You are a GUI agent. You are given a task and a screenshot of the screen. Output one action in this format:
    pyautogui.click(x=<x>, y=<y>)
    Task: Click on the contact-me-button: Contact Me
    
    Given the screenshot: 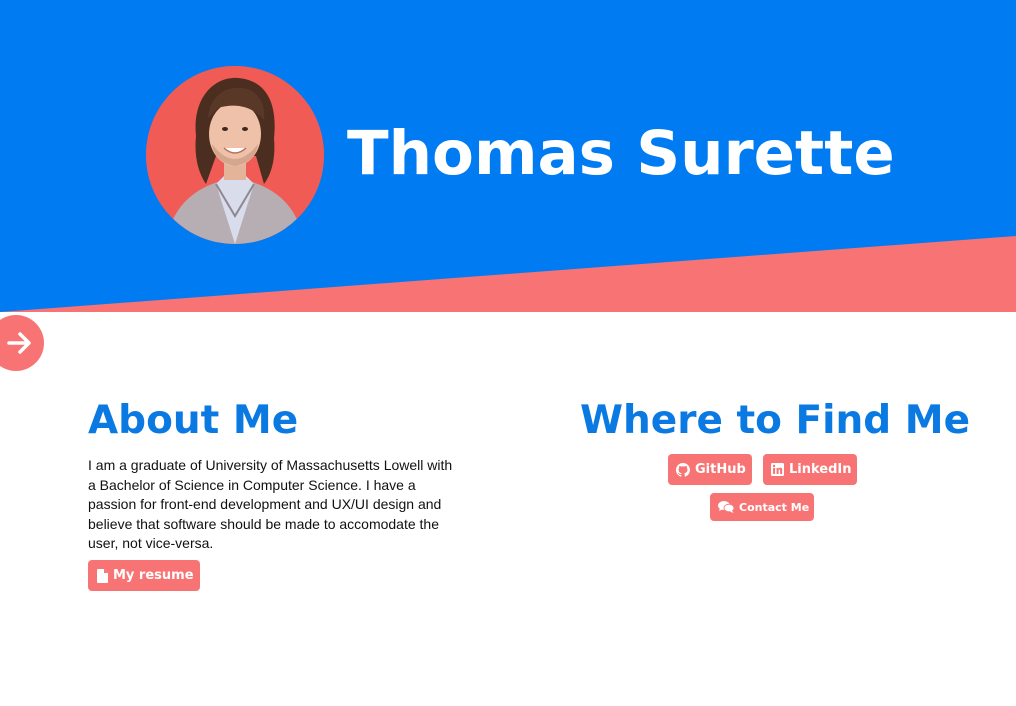 What is the action you would take?
    pyautogui.click(x=762, y=507)
    